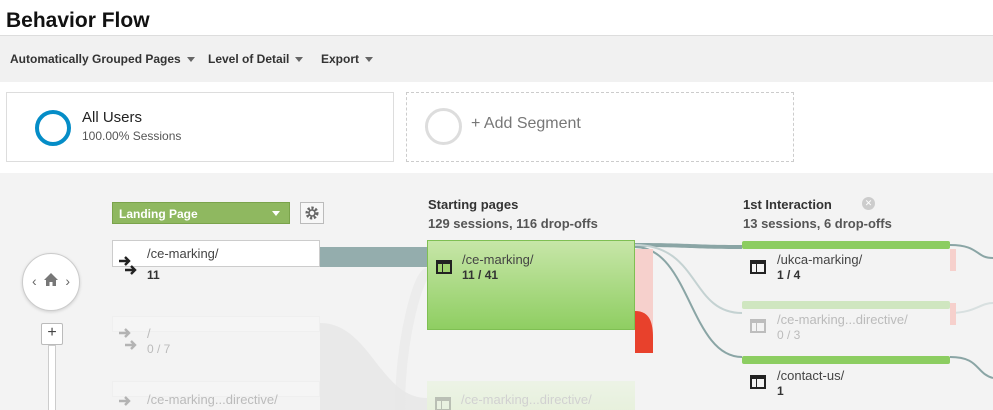  What do you see at coordinates (216, 324) in the screenshot?
I see `landing-node` at bounding box center [216, 324].